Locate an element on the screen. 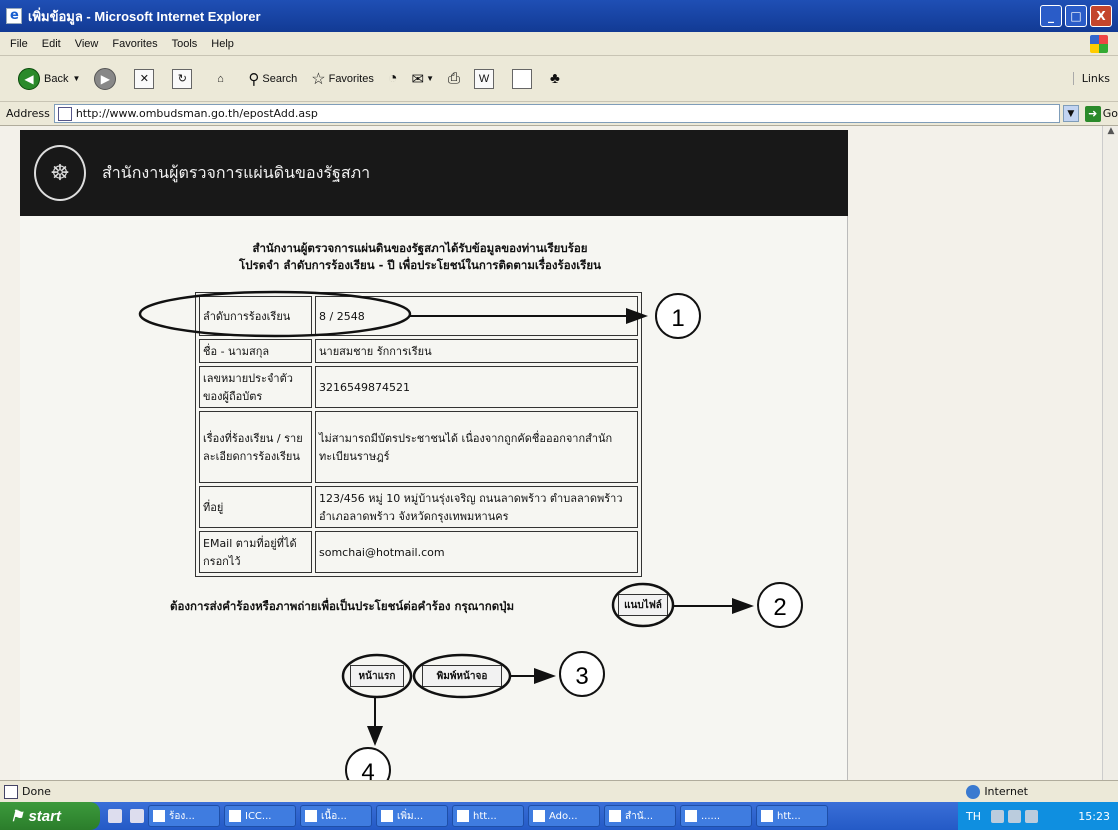  history-button: ◔ is located at coordinates (393, 79).